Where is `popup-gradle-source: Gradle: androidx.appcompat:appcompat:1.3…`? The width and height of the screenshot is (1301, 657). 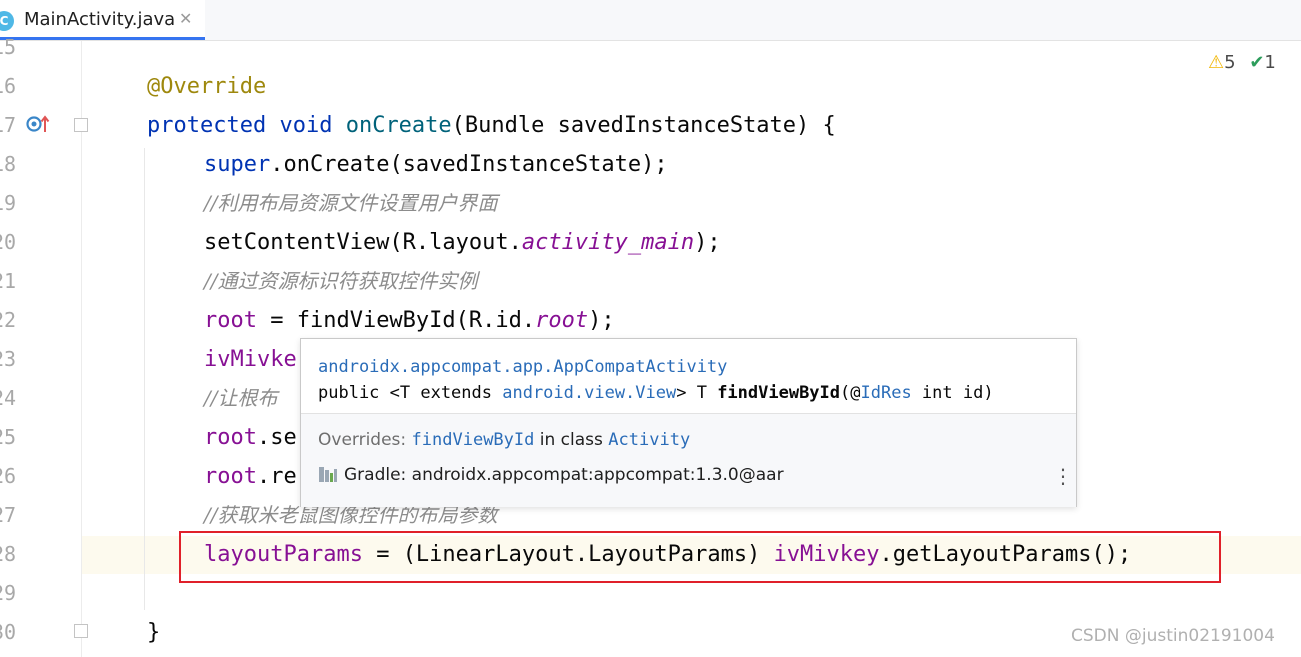 popup-gradle-source: Gradle: androidx.appcompat:appcompat:1.3… is located at coordinates (551, 475).